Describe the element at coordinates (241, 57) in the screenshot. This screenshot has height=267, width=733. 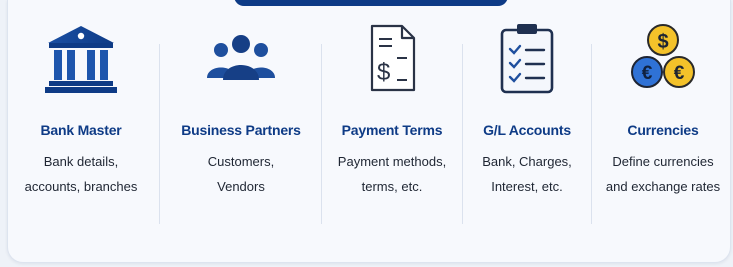
I see `people-icon` at that location.